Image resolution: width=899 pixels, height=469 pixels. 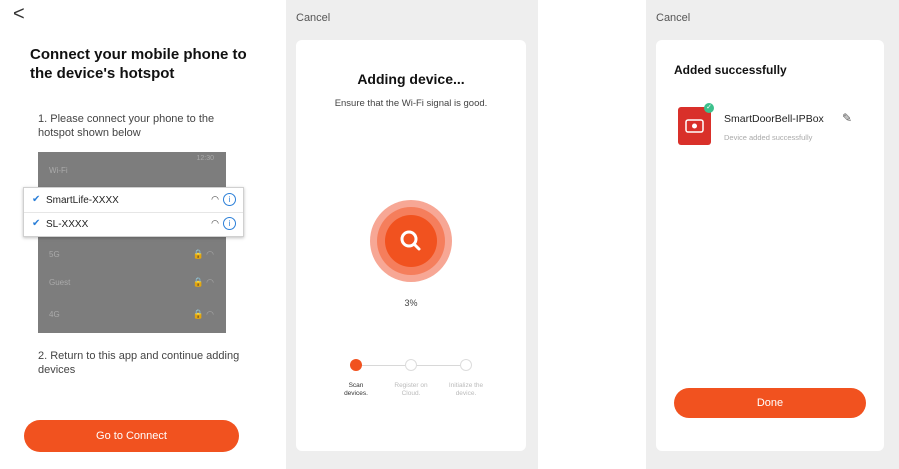 I want to click on hotspot-list-popup: ✔ SmartLife-XXXX ◠ i ✔ SL-XXXX ◠ i, so click(x=133, y=212).